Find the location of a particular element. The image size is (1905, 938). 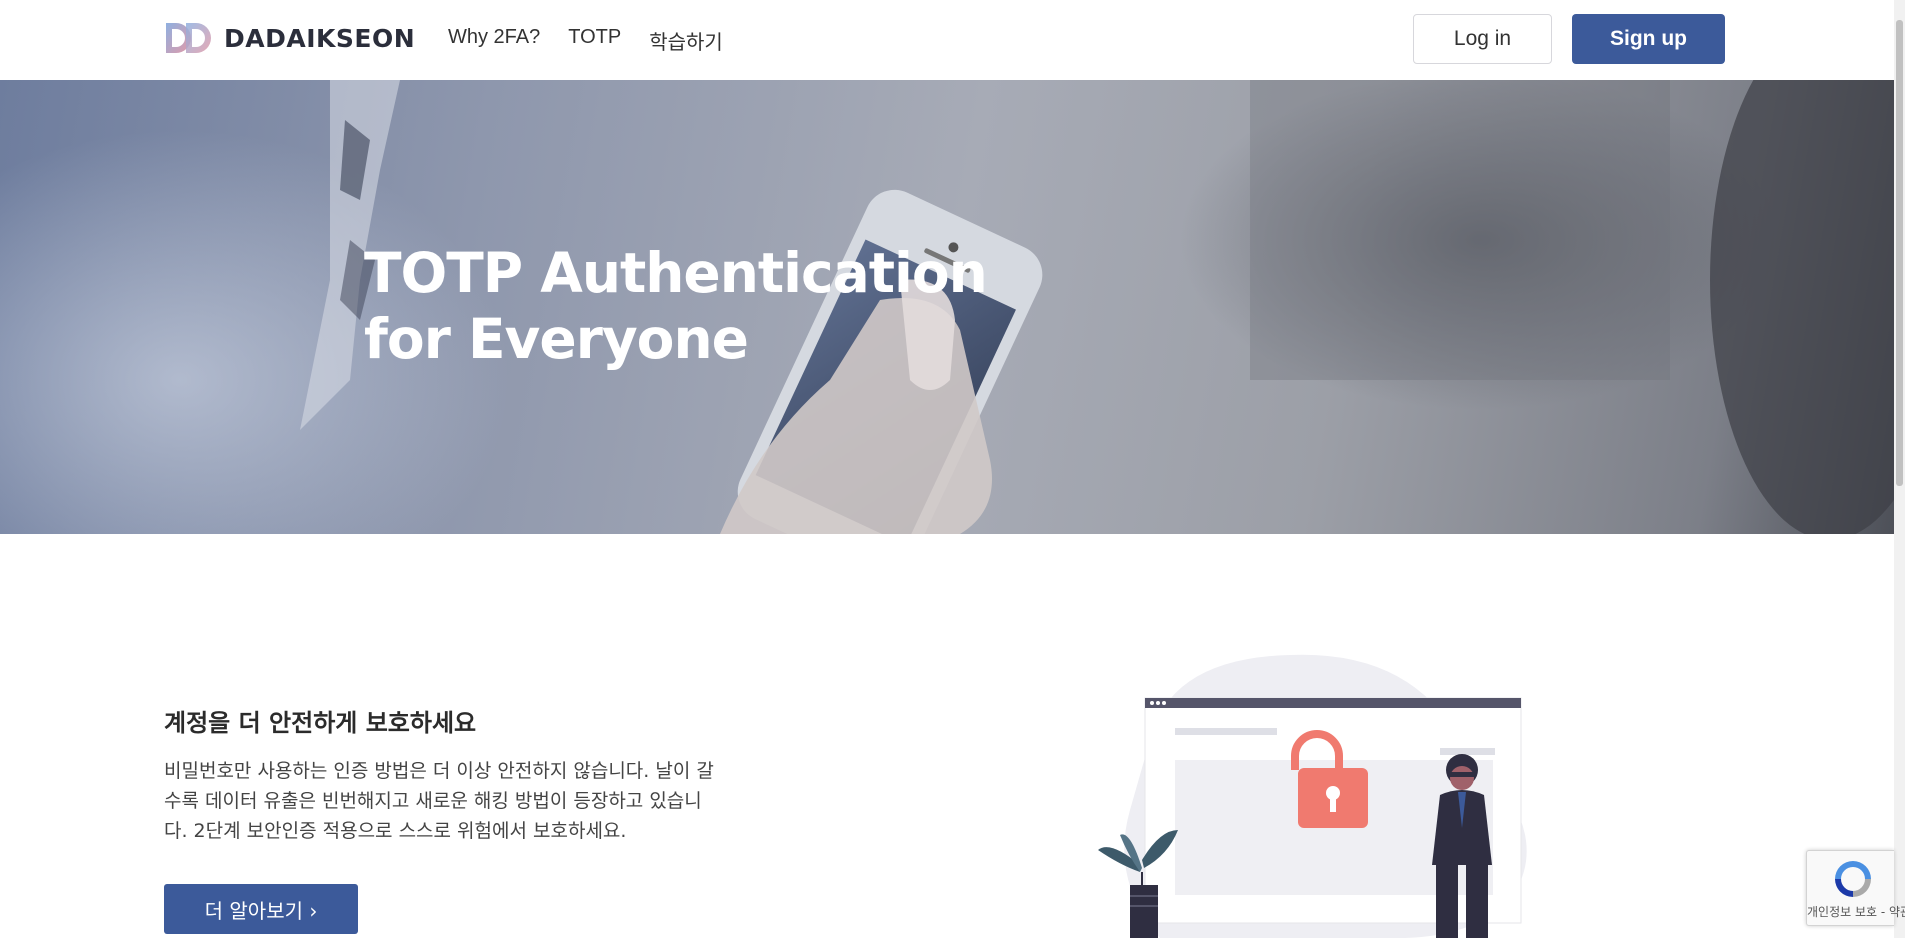

recaptcha-icon is located at coordinates (1853, 879).